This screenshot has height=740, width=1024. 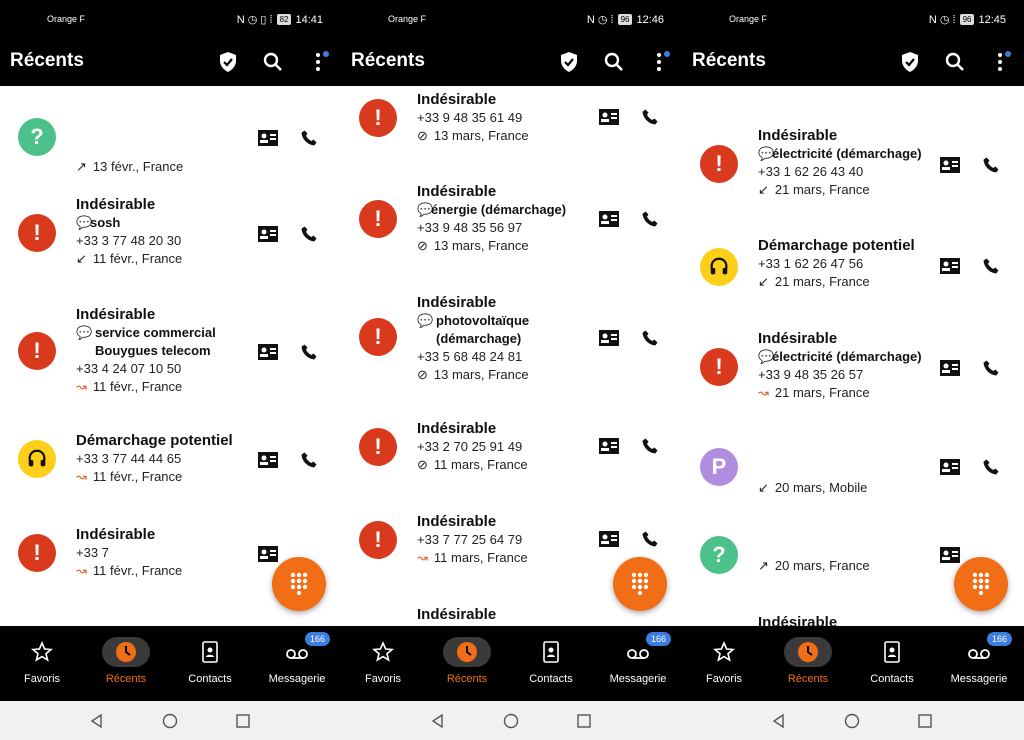 What do you see at coordinates (748, 19) in the screenshot?
I see `carrier-label: Orange F` at bounding box center [748, 19].